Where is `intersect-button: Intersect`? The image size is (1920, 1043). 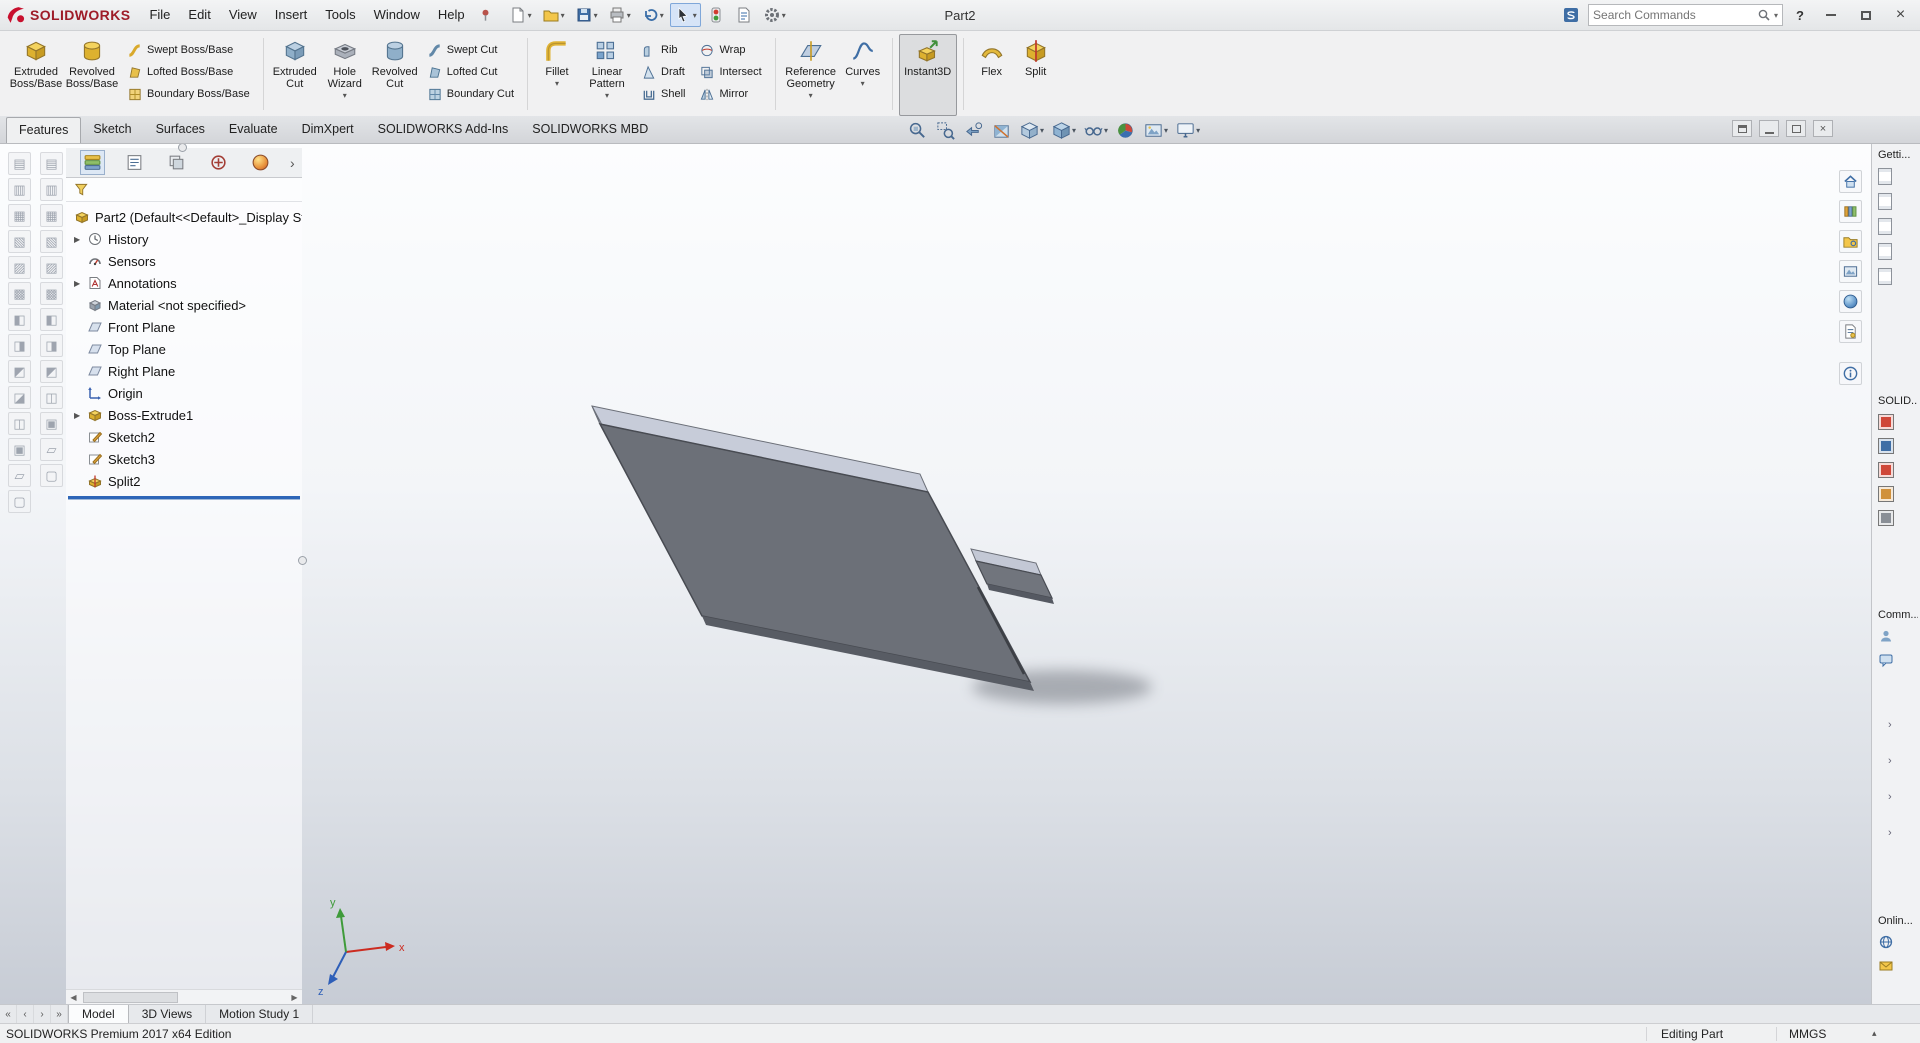 intersect-button: Intersect is located at coordinates (730, 72).